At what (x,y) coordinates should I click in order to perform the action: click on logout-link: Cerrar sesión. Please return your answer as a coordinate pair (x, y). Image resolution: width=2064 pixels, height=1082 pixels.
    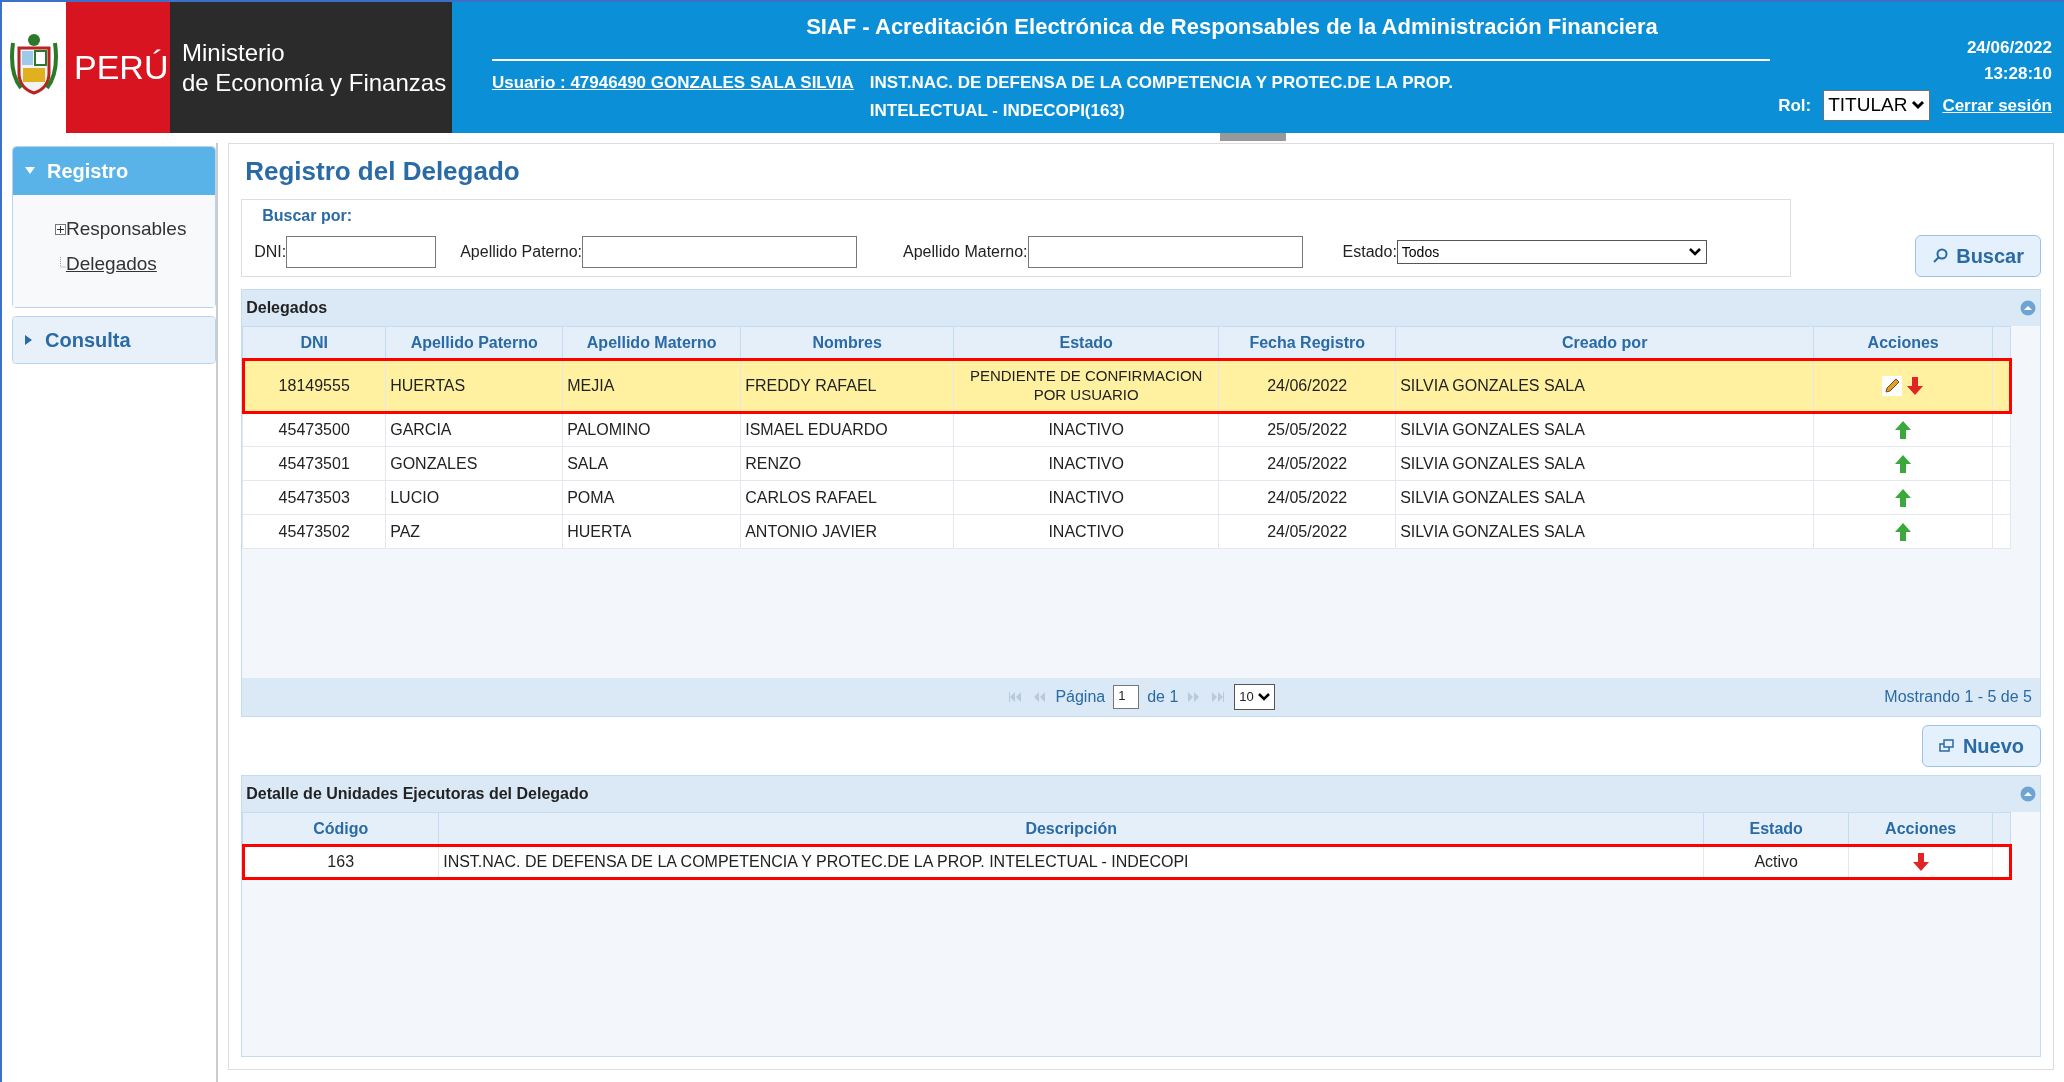
    Looking at the image, I should click on (1997, 105).